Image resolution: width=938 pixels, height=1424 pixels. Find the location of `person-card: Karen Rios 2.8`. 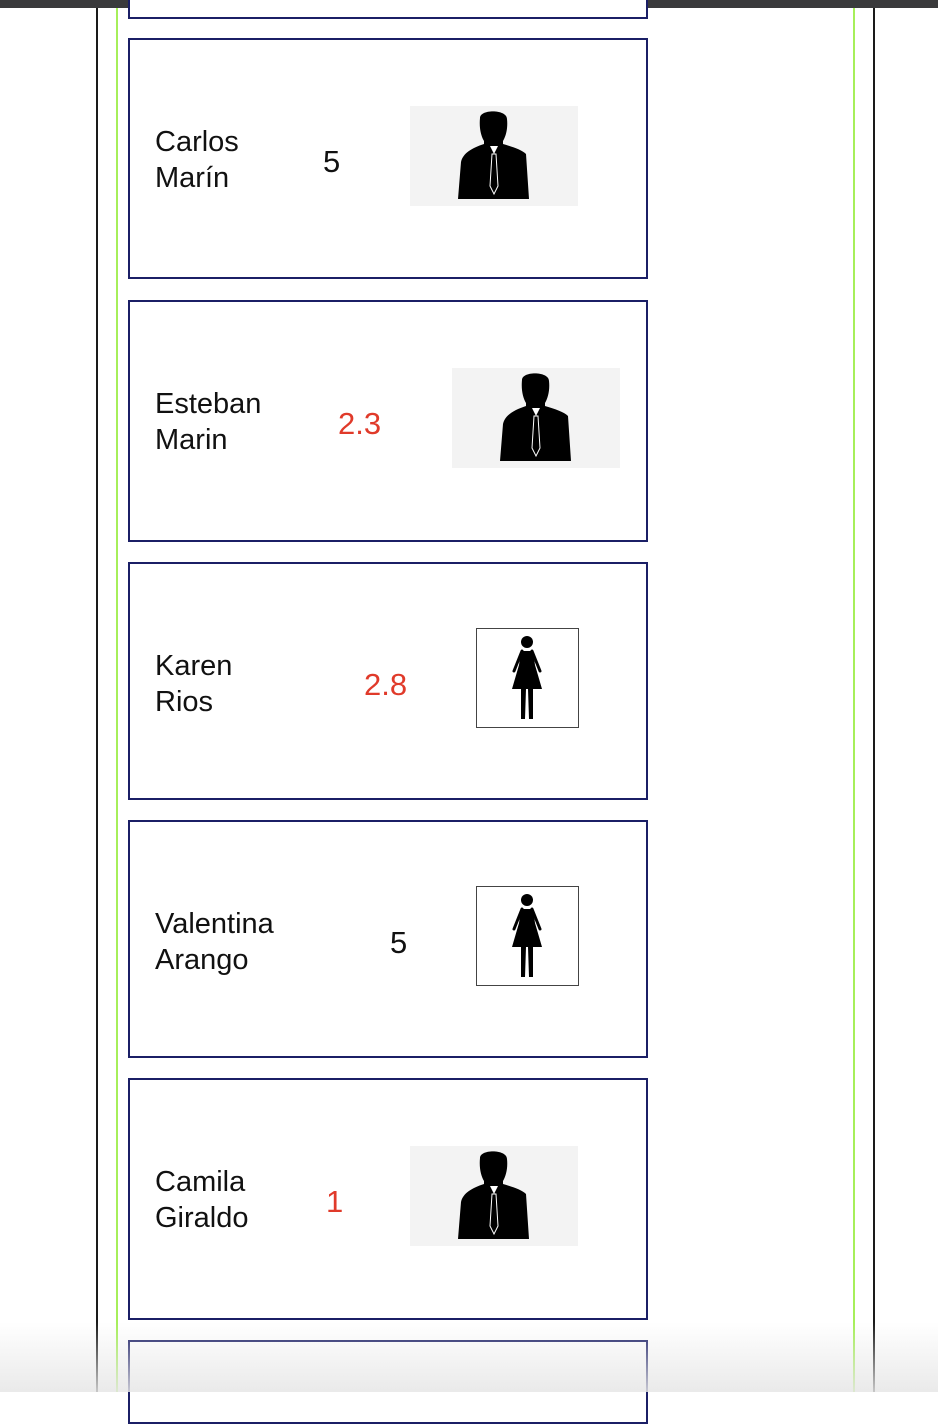

person-card: Karen Rios 2.8 is located at coordinates (388, 681).